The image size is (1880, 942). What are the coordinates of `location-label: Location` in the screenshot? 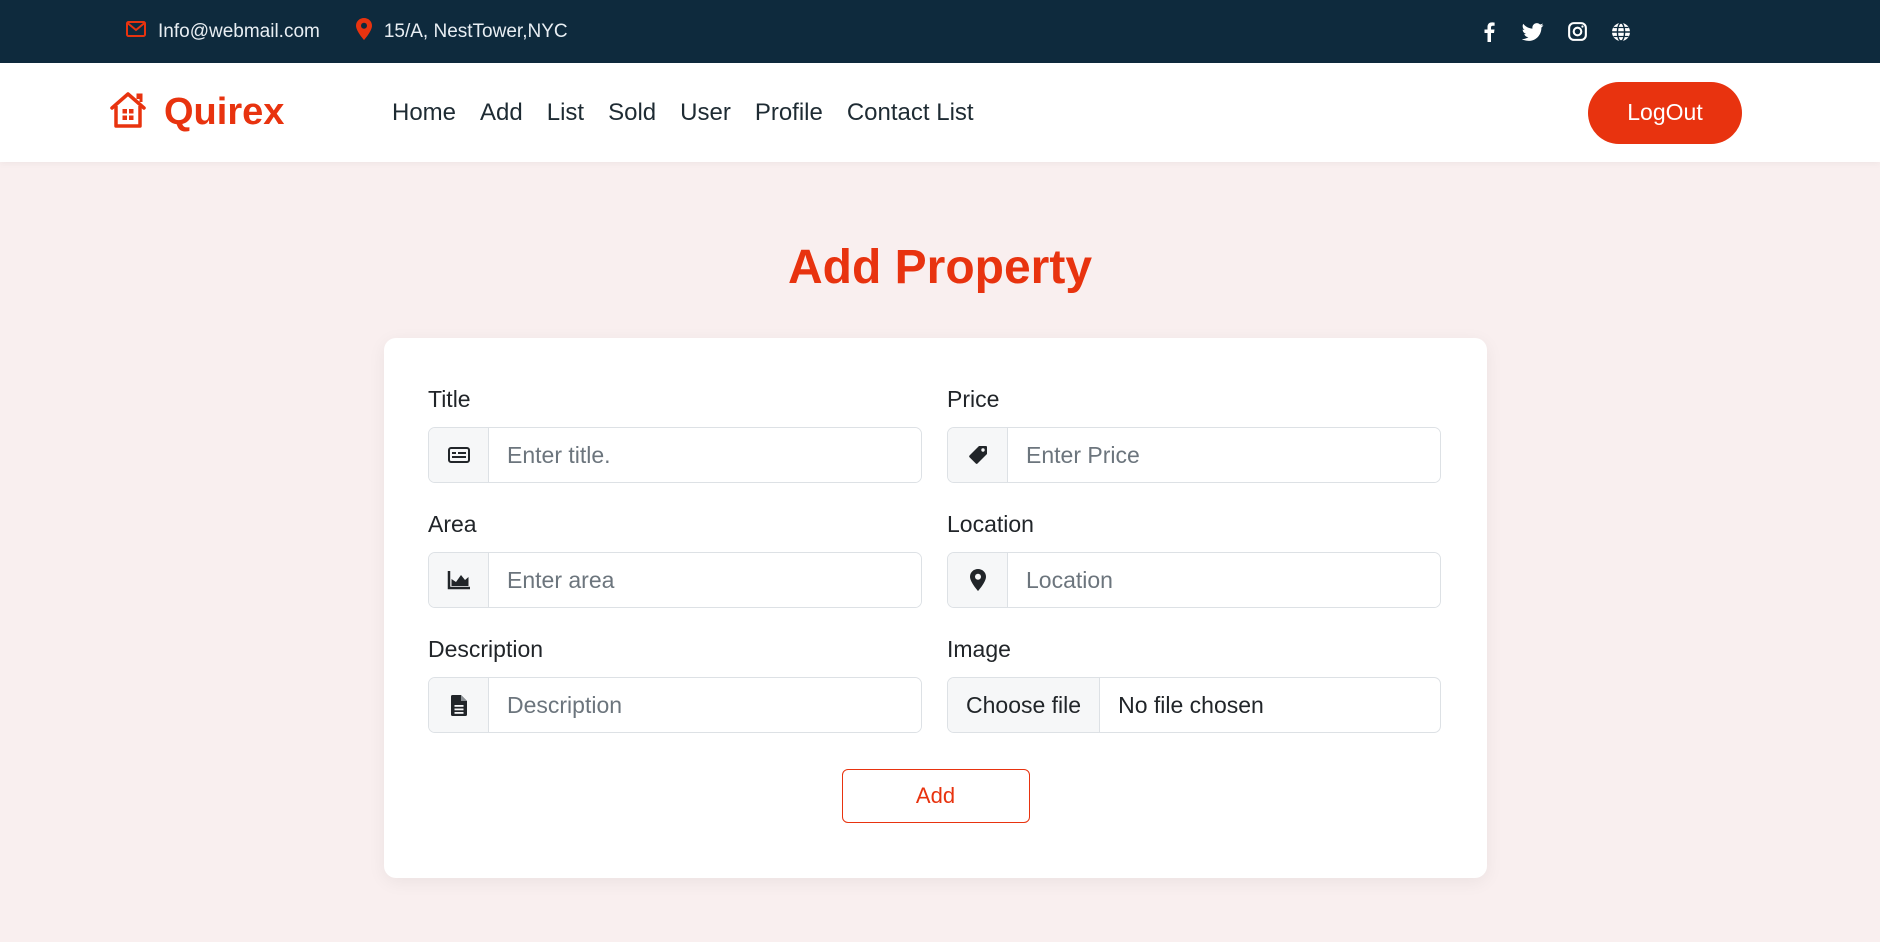 It's located at (990, 524).